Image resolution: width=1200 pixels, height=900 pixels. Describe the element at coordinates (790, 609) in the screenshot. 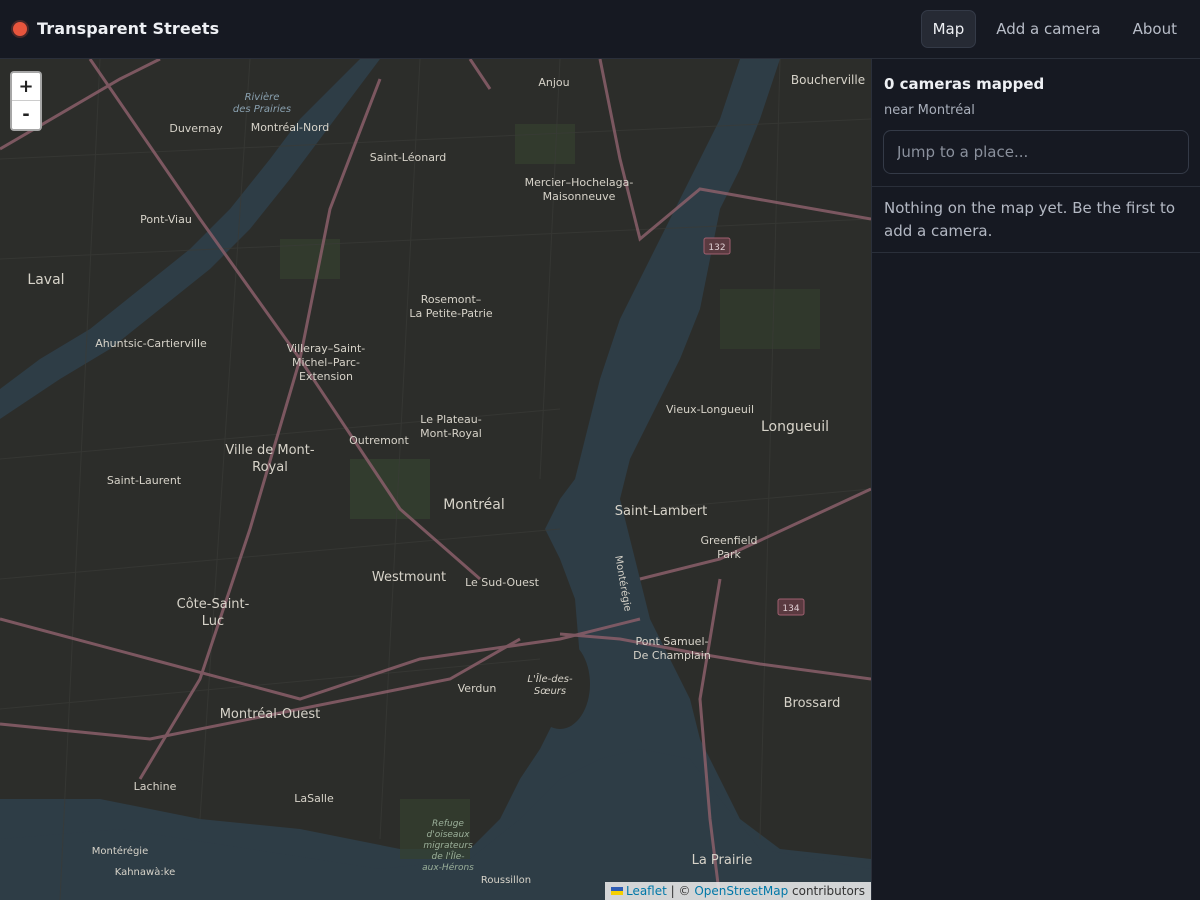

I see `svg-text: 134` at that location.